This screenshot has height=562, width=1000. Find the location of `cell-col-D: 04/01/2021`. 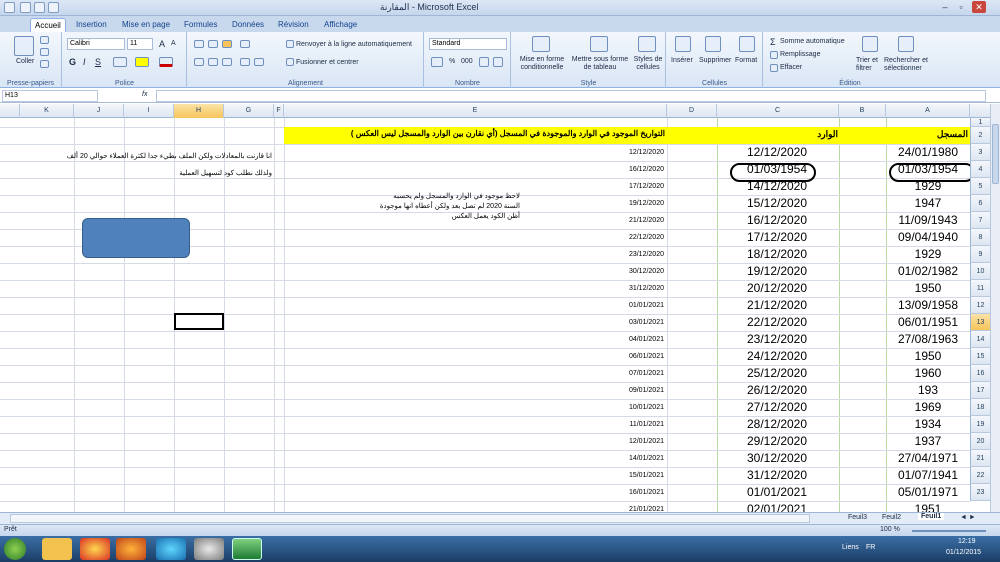

cell-col-D: 04/01/2021 is located at coordinates (633, 339).